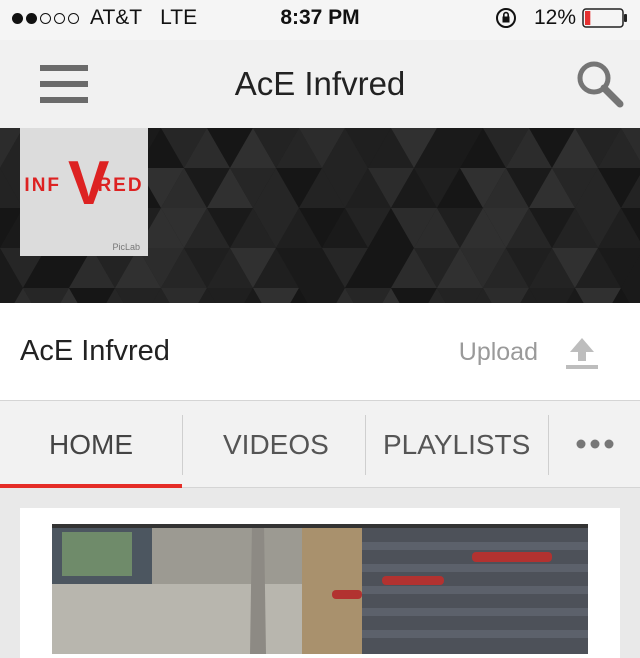 The width and height of the screenshot is (640, 658). I want to click on tab-playlists: PLAYLISTS, so click(456, 445).